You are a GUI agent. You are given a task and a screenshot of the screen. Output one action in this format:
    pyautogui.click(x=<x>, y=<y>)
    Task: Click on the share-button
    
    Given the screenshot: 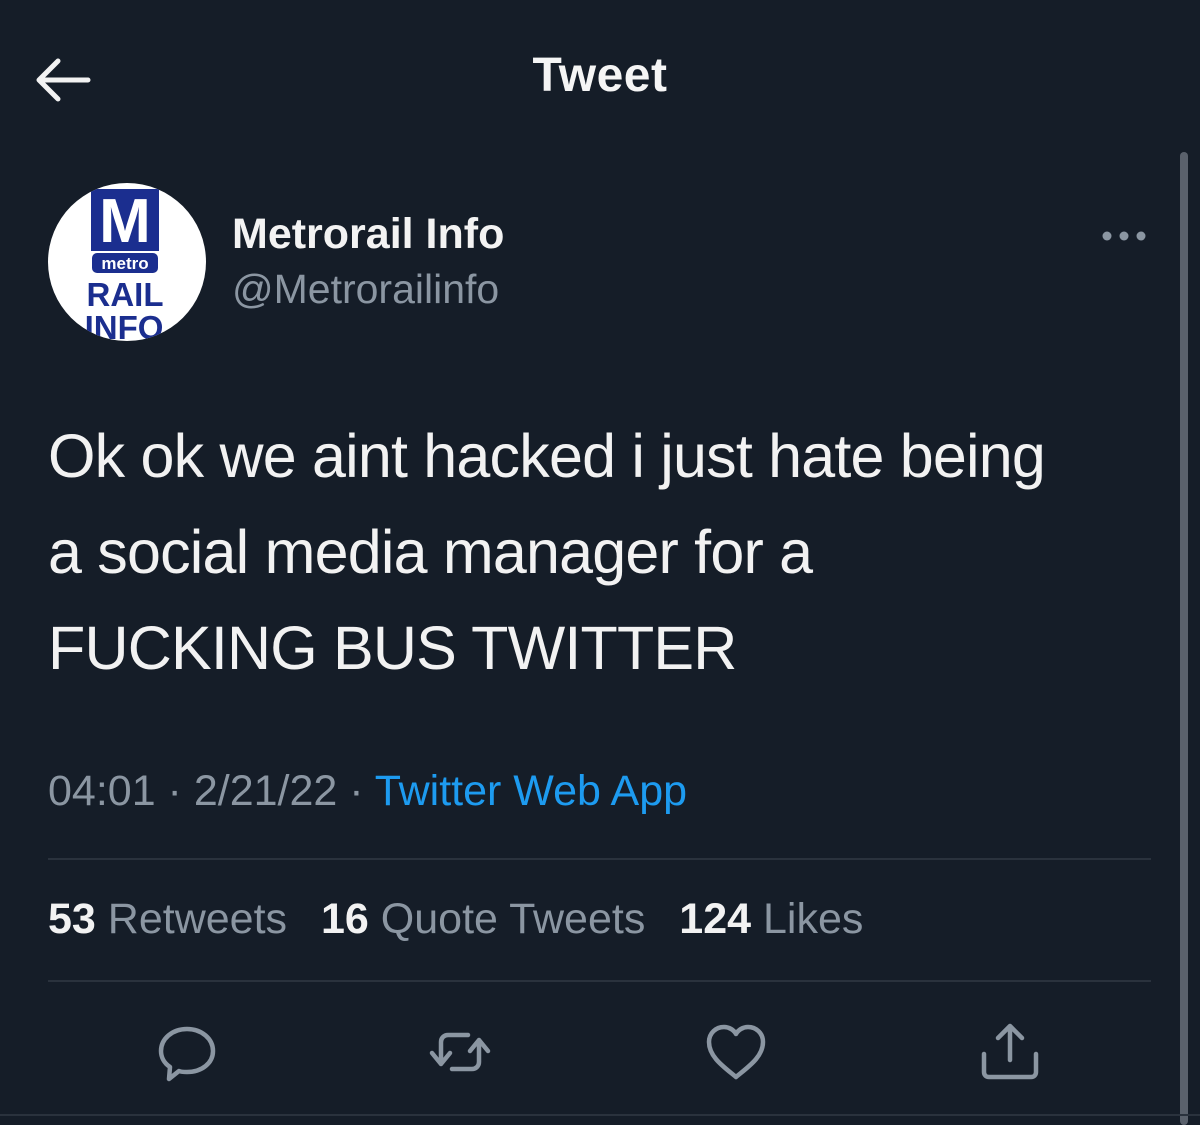 What is the action you would take?
    pyautogui.click(x=1010, y=1052)
    